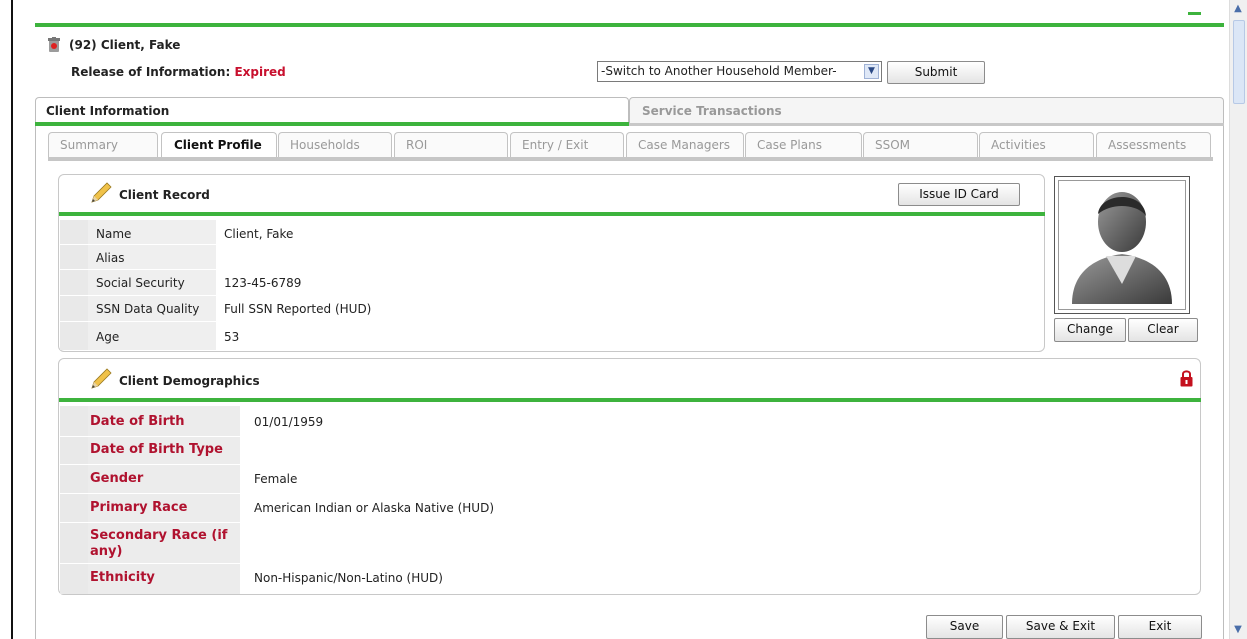  I want to click on header-green-bar, so click(629, 25).